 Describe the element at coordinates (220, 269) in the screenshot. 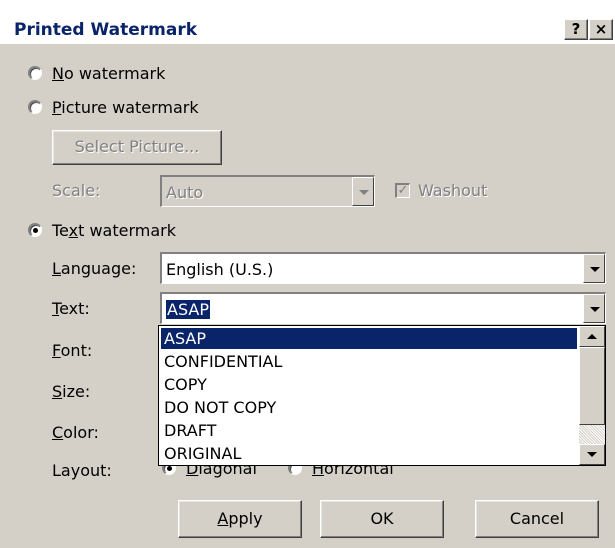

I see `language-value: English (U.S.)` at that location.